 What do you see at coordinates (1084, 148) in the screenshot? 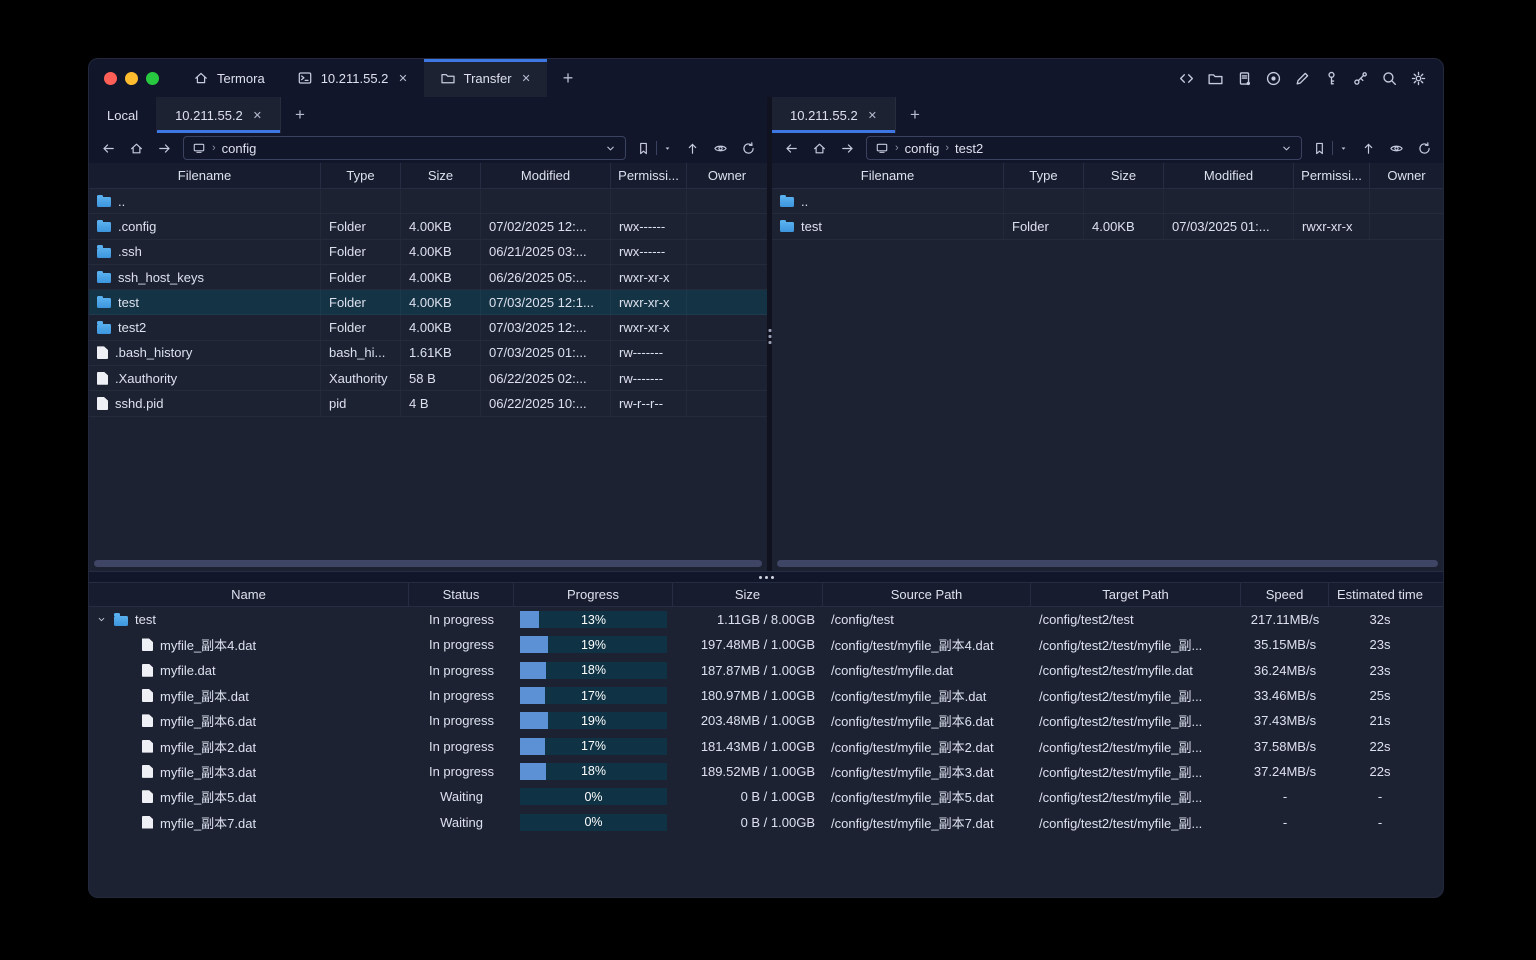
I see `path-field-right: › config › test2` at bounding box center [1084, 148].